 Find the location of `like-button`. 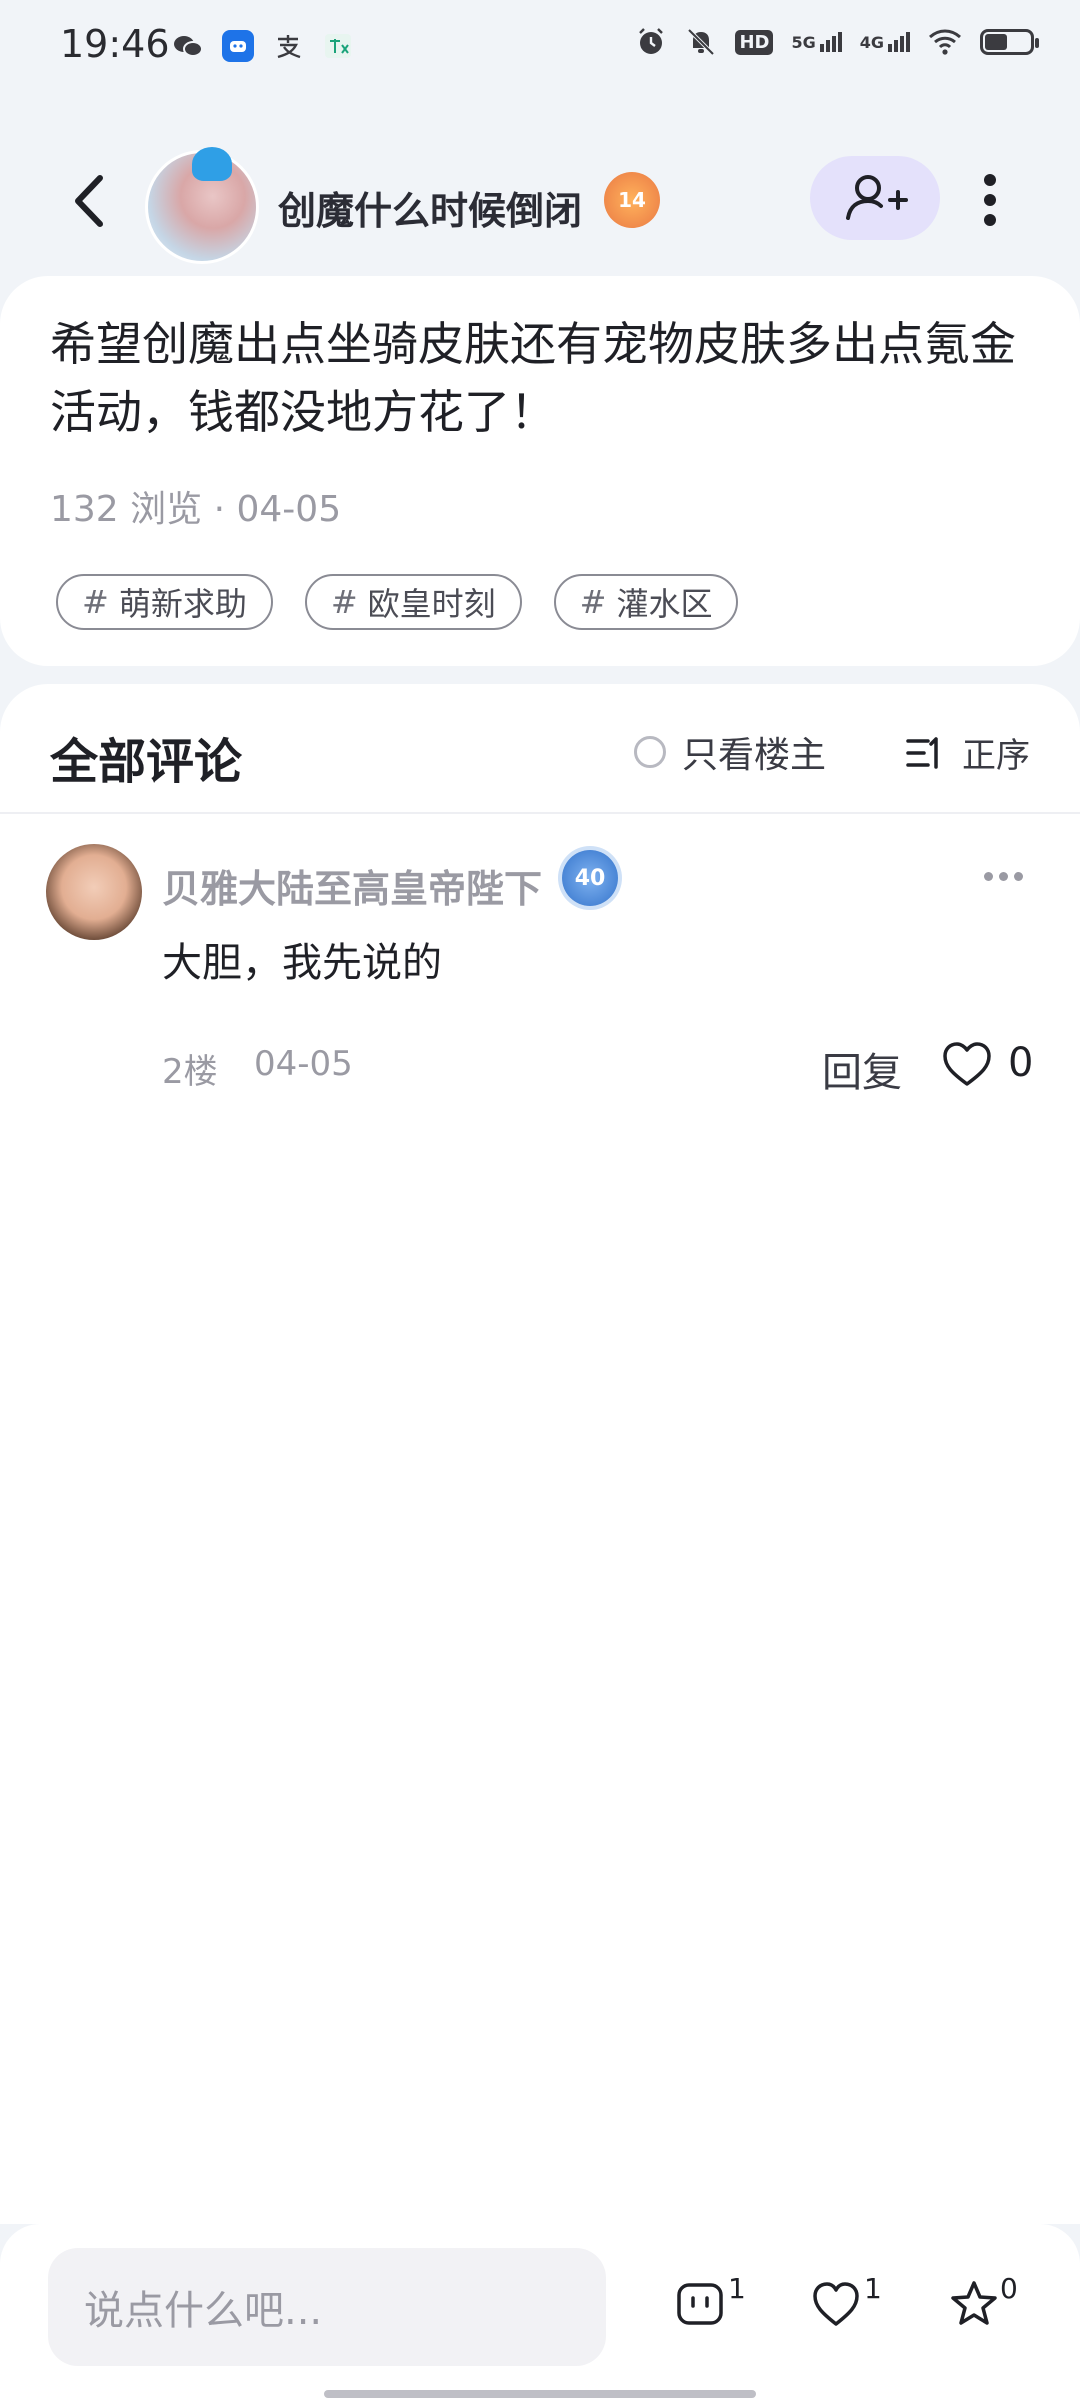

like-button is located at coordinates (836, 2304).